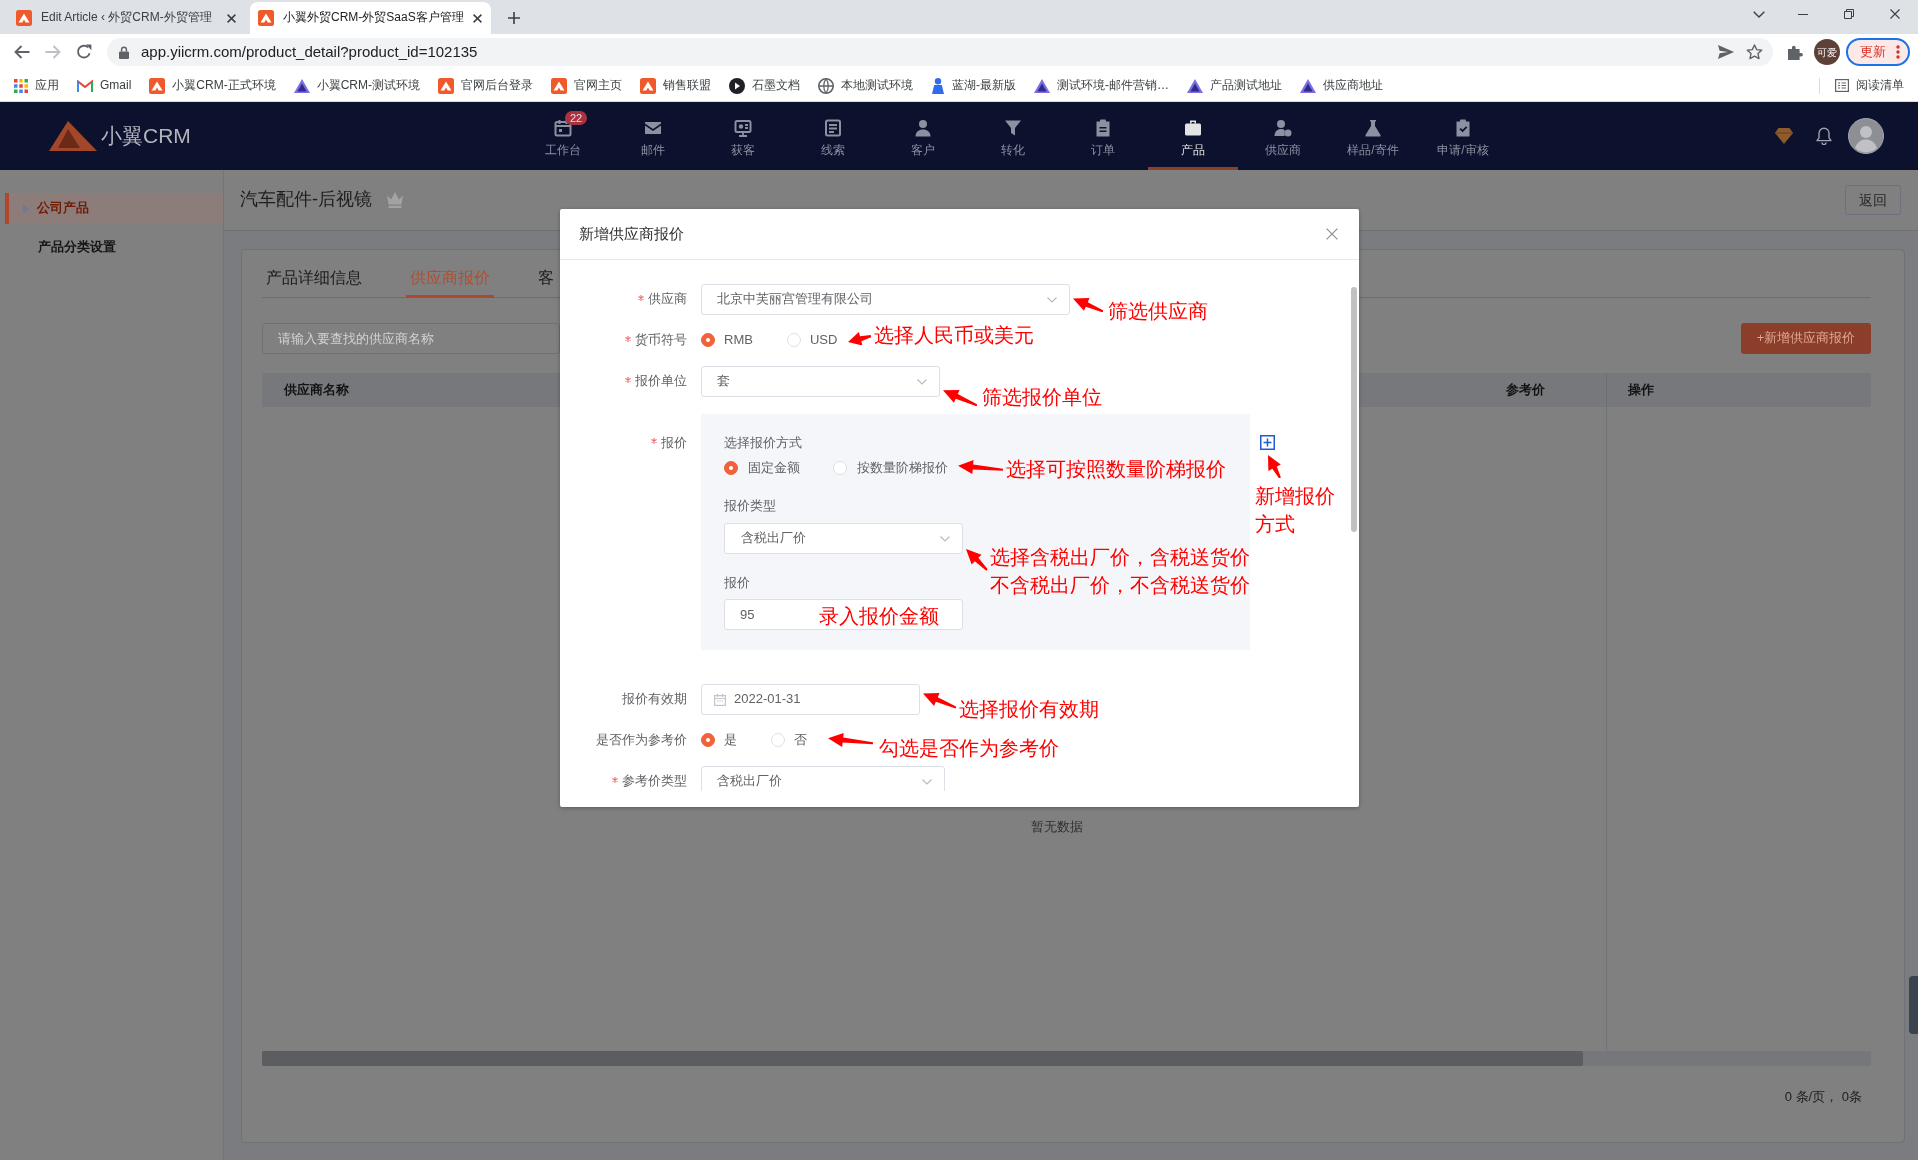 This screenshot has height=1160, width=1918. I want to click on bookmark: 官网后台登录, so click(485, 85).